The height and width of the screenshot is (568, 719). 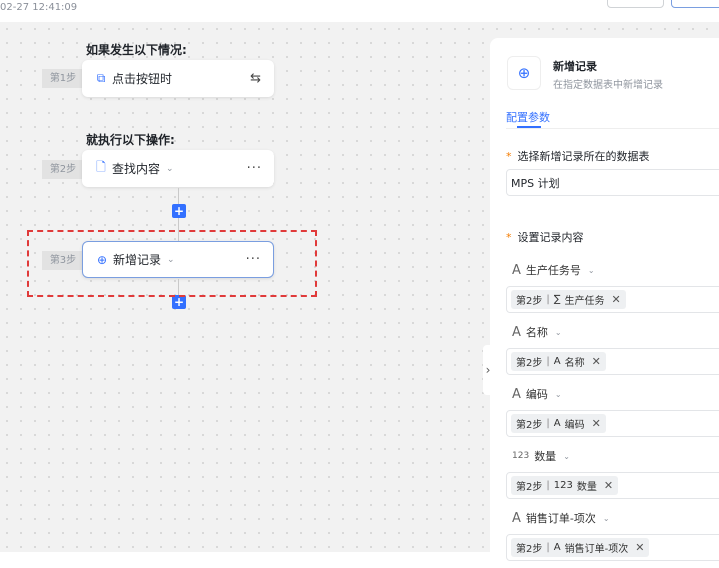 I want to click on tab-config-params: 配置参数, so click(x=528, y=117).